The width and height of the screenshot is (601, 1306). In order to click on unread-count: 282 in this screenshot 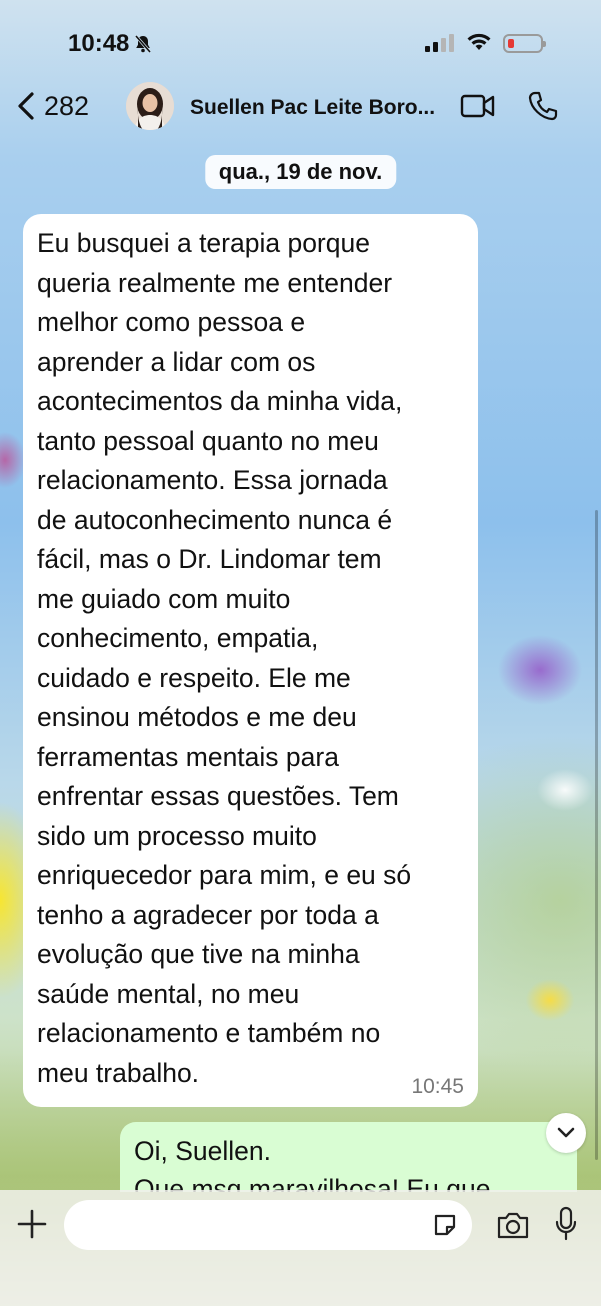, I will do `click(67, 105)`.